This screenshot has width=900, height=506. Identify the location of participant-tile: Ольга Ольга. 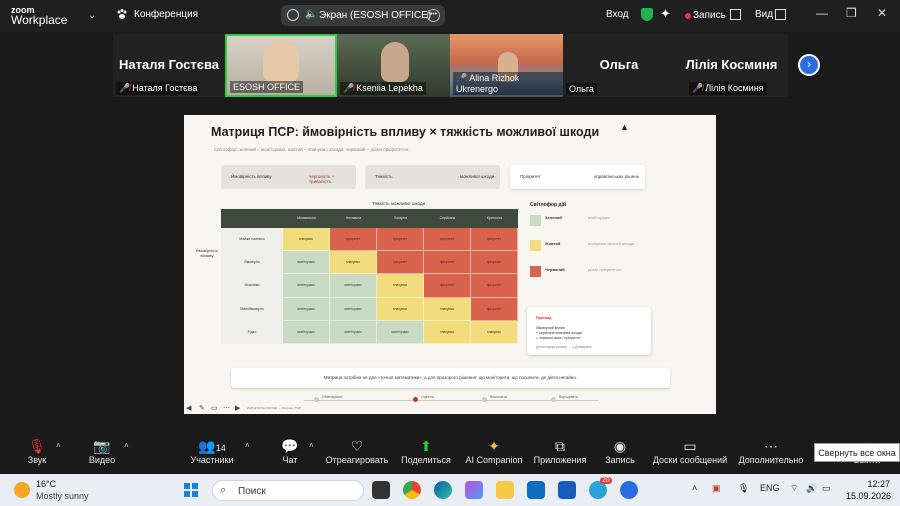
(619, 65).